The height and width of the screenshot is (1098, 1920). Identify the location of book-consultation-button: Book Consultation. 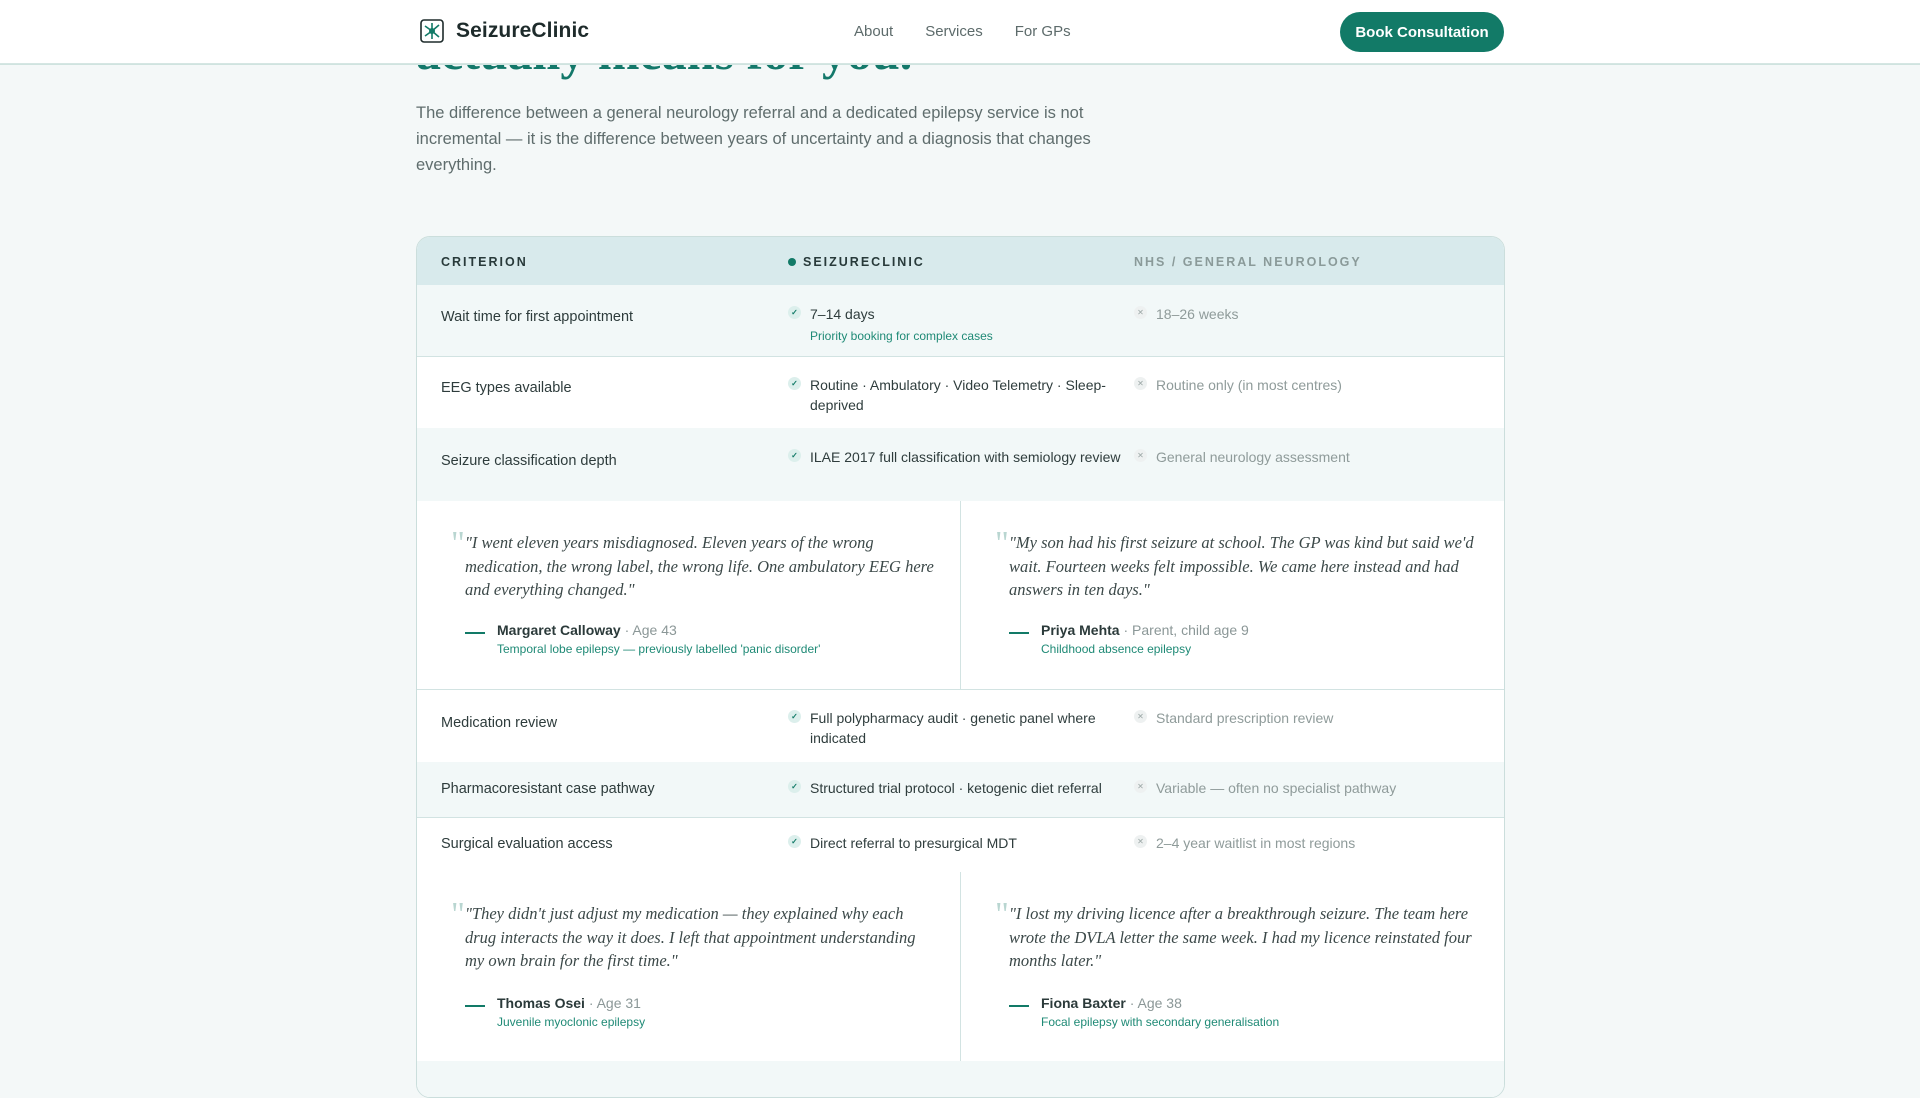
(1422, 32).